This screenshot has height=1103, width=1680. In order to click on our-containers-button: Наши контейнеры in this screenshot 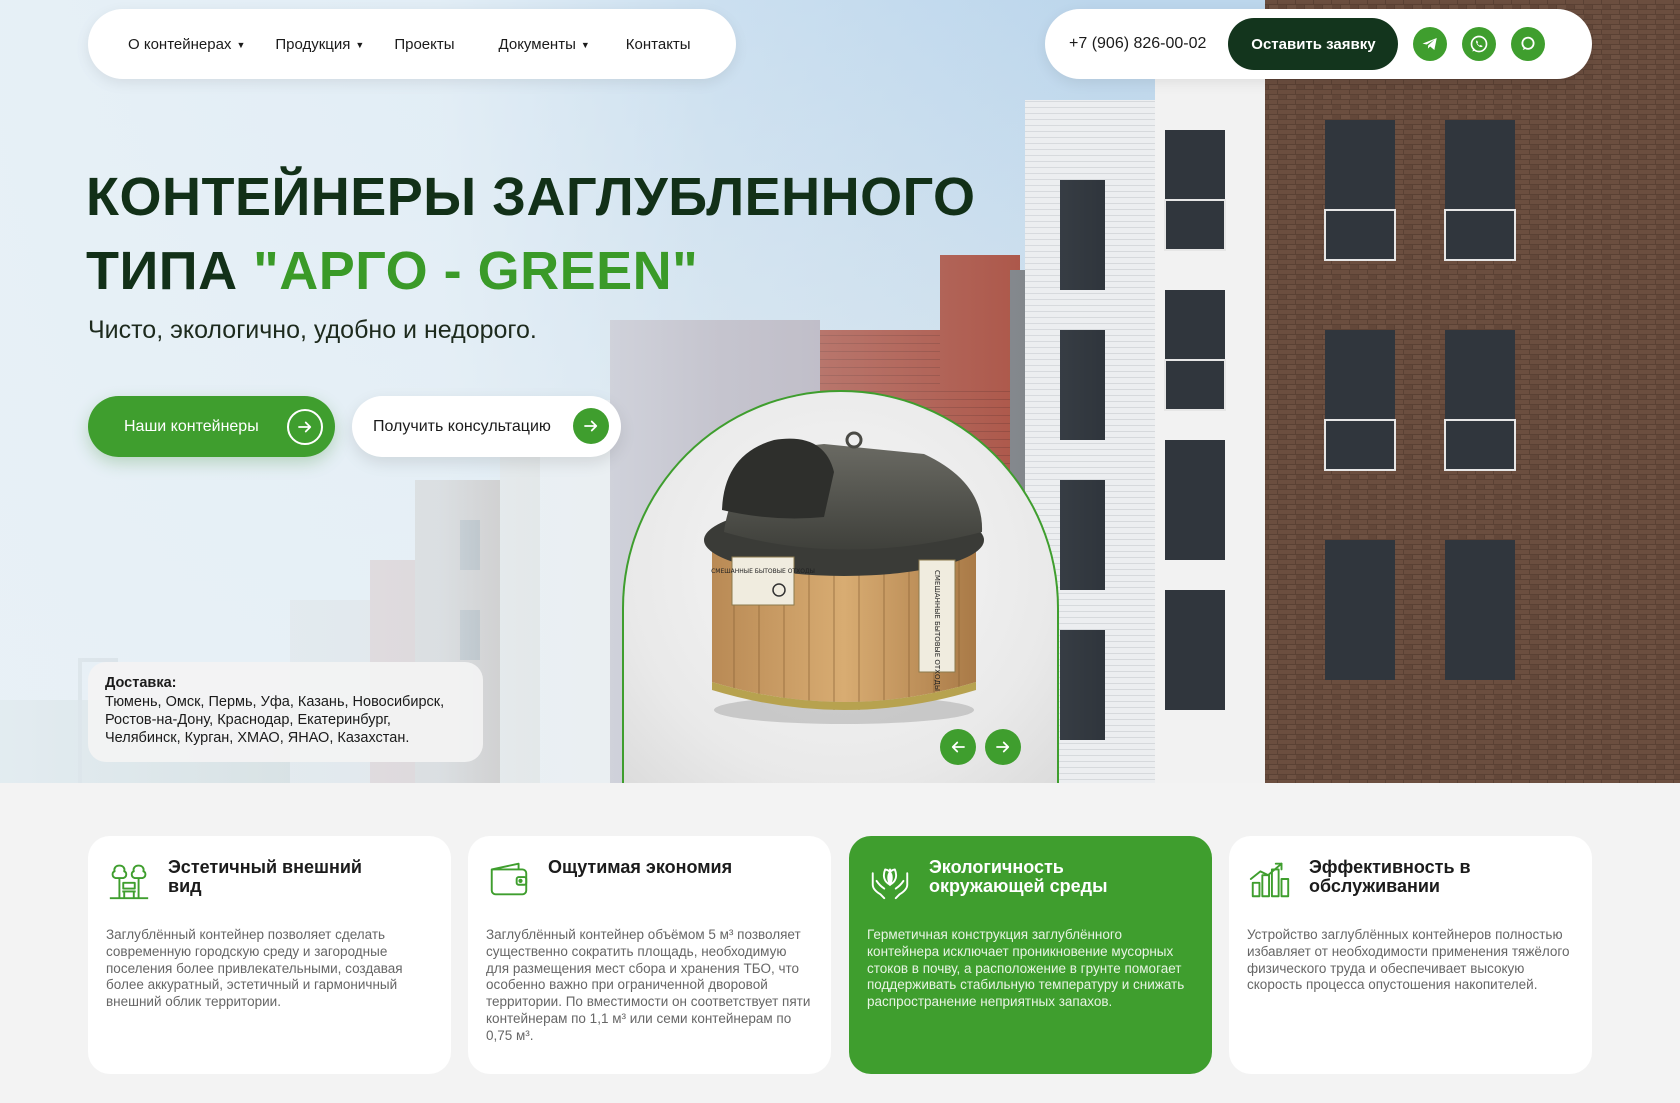, I will do `click(211, 426)`.